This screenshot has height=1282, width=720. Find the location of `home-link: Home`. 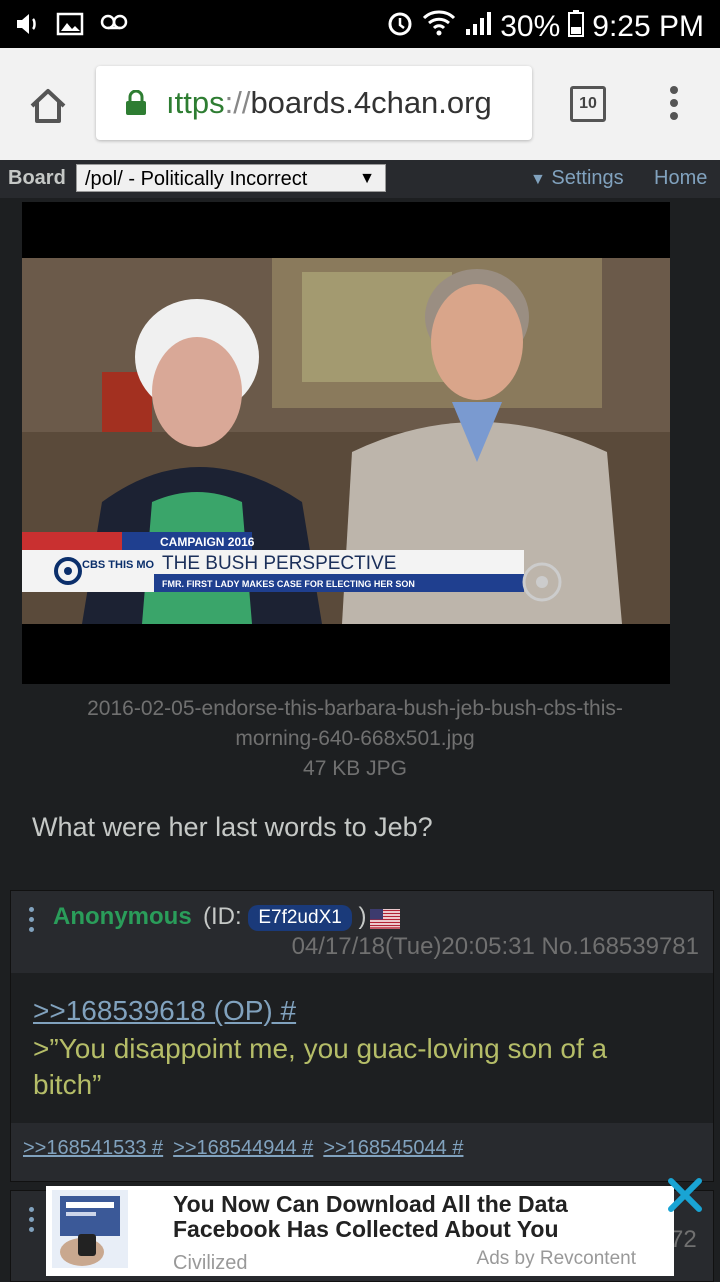

home-link: Home is located at coordinates (680, 178).